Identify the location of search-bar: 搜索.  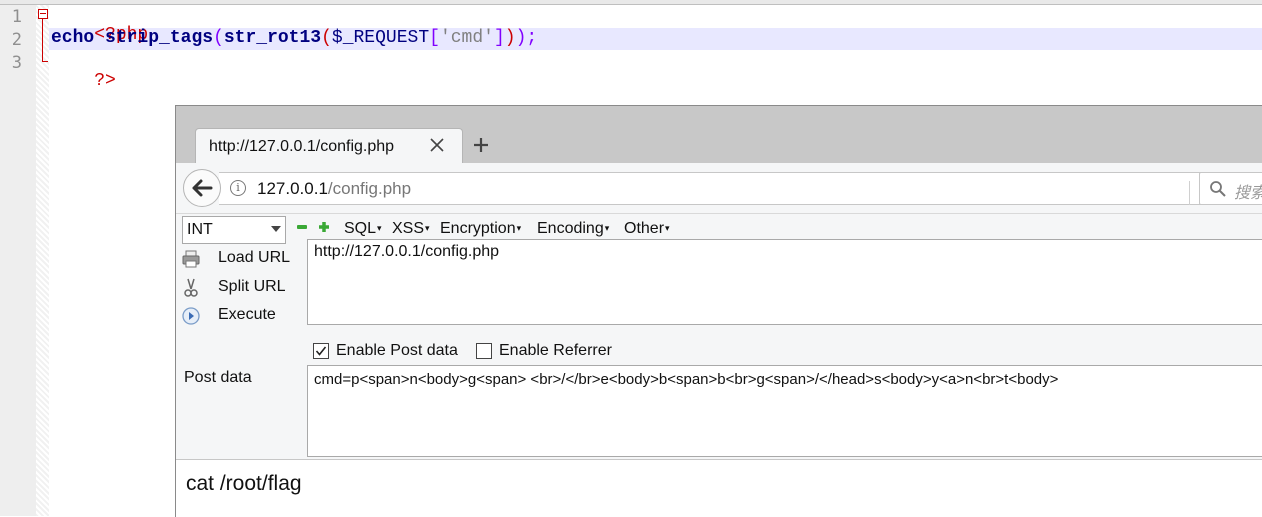
(1230, 188).